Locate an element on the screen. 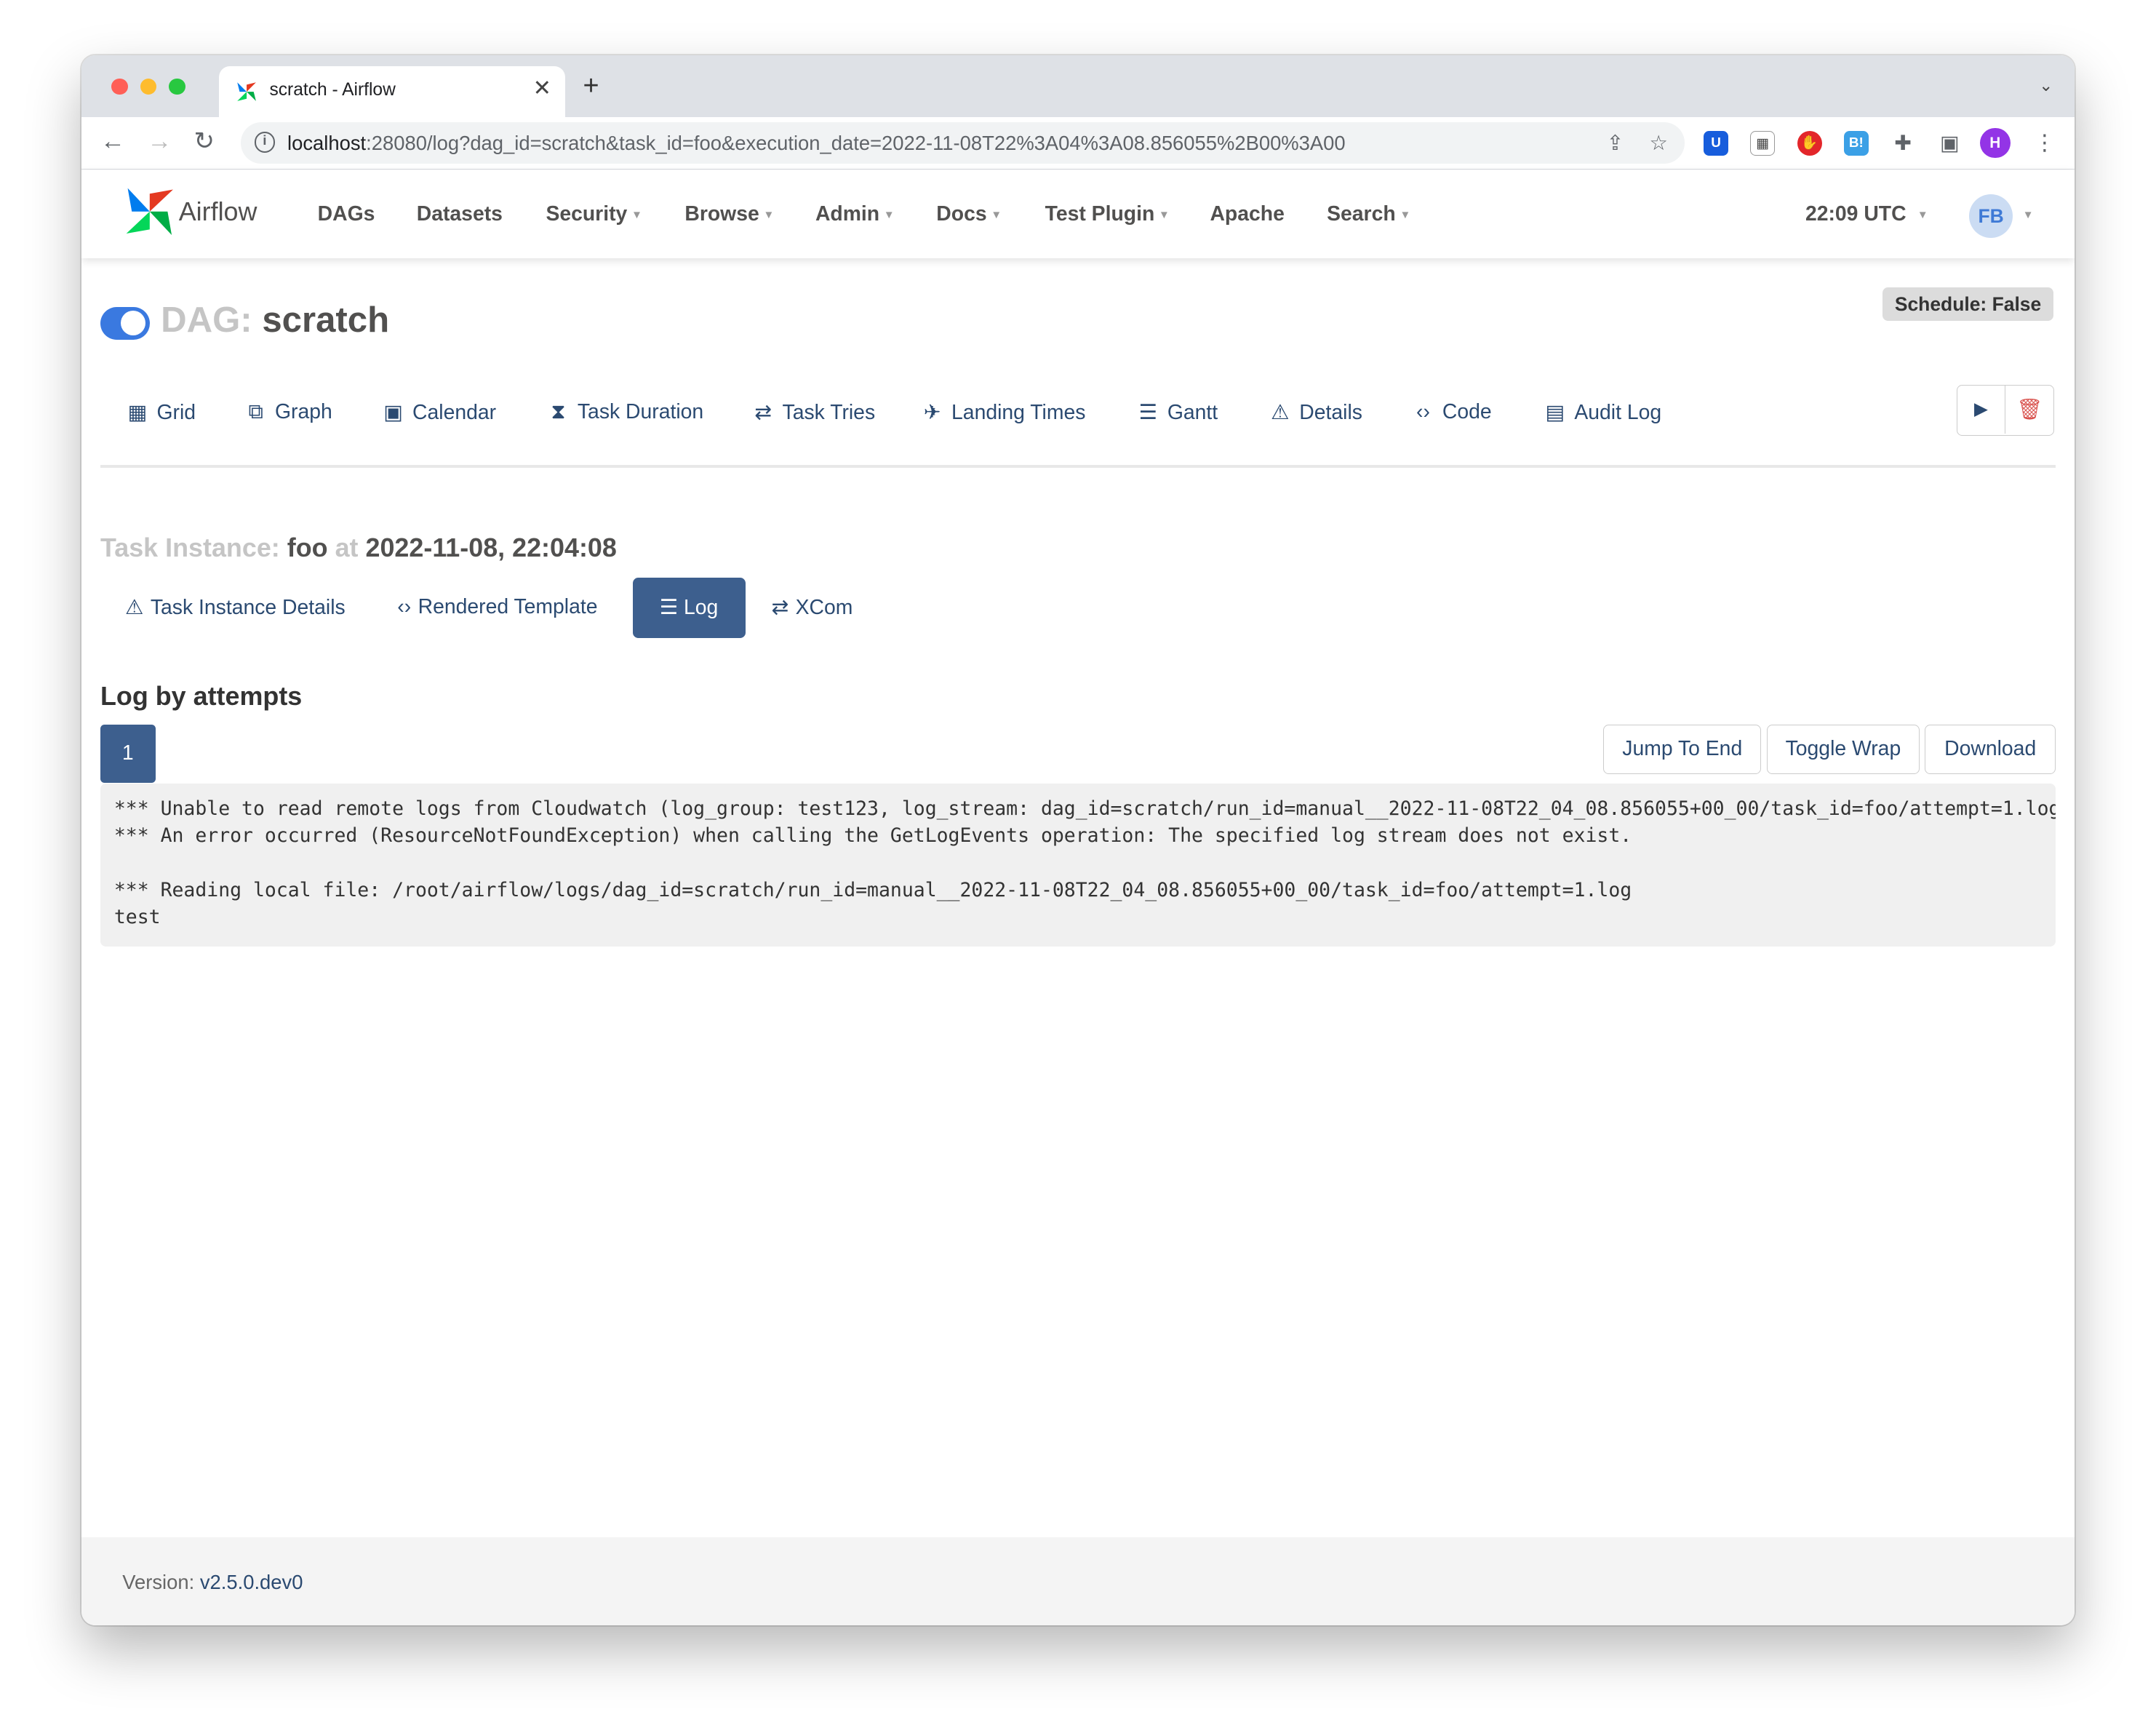  version-text: Version: v2.5.0.dev0 is located at coordinates (212, 1581).